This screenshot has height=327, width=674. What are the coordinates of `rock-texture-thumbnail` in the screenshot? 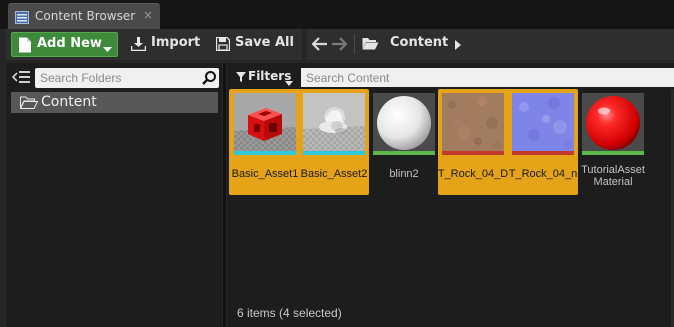 It's located at (473, 122).